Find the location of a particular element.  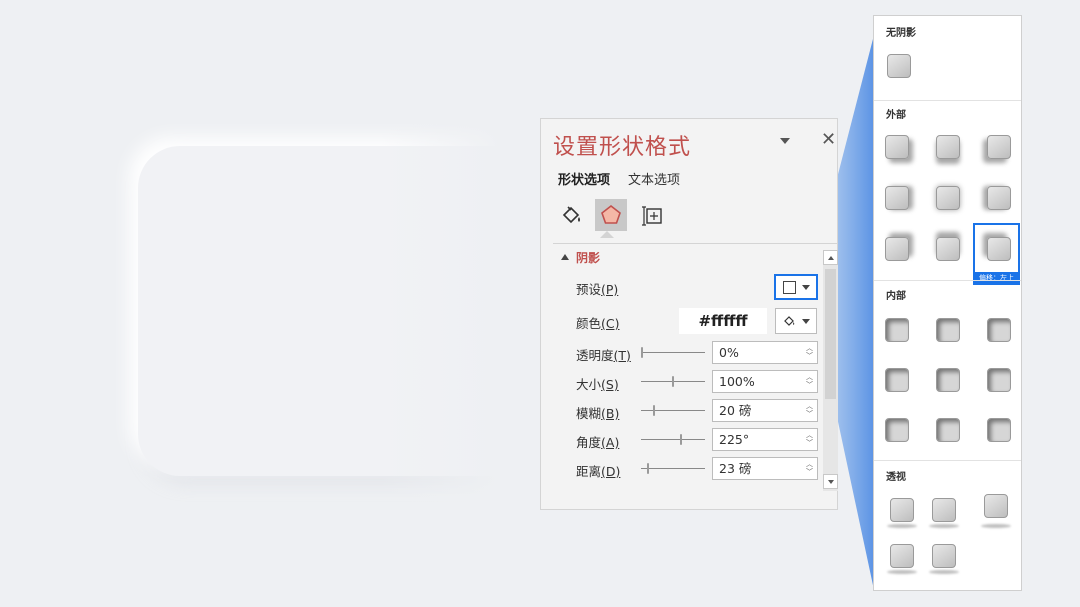

preset-button is located at coordinates (796, 287).